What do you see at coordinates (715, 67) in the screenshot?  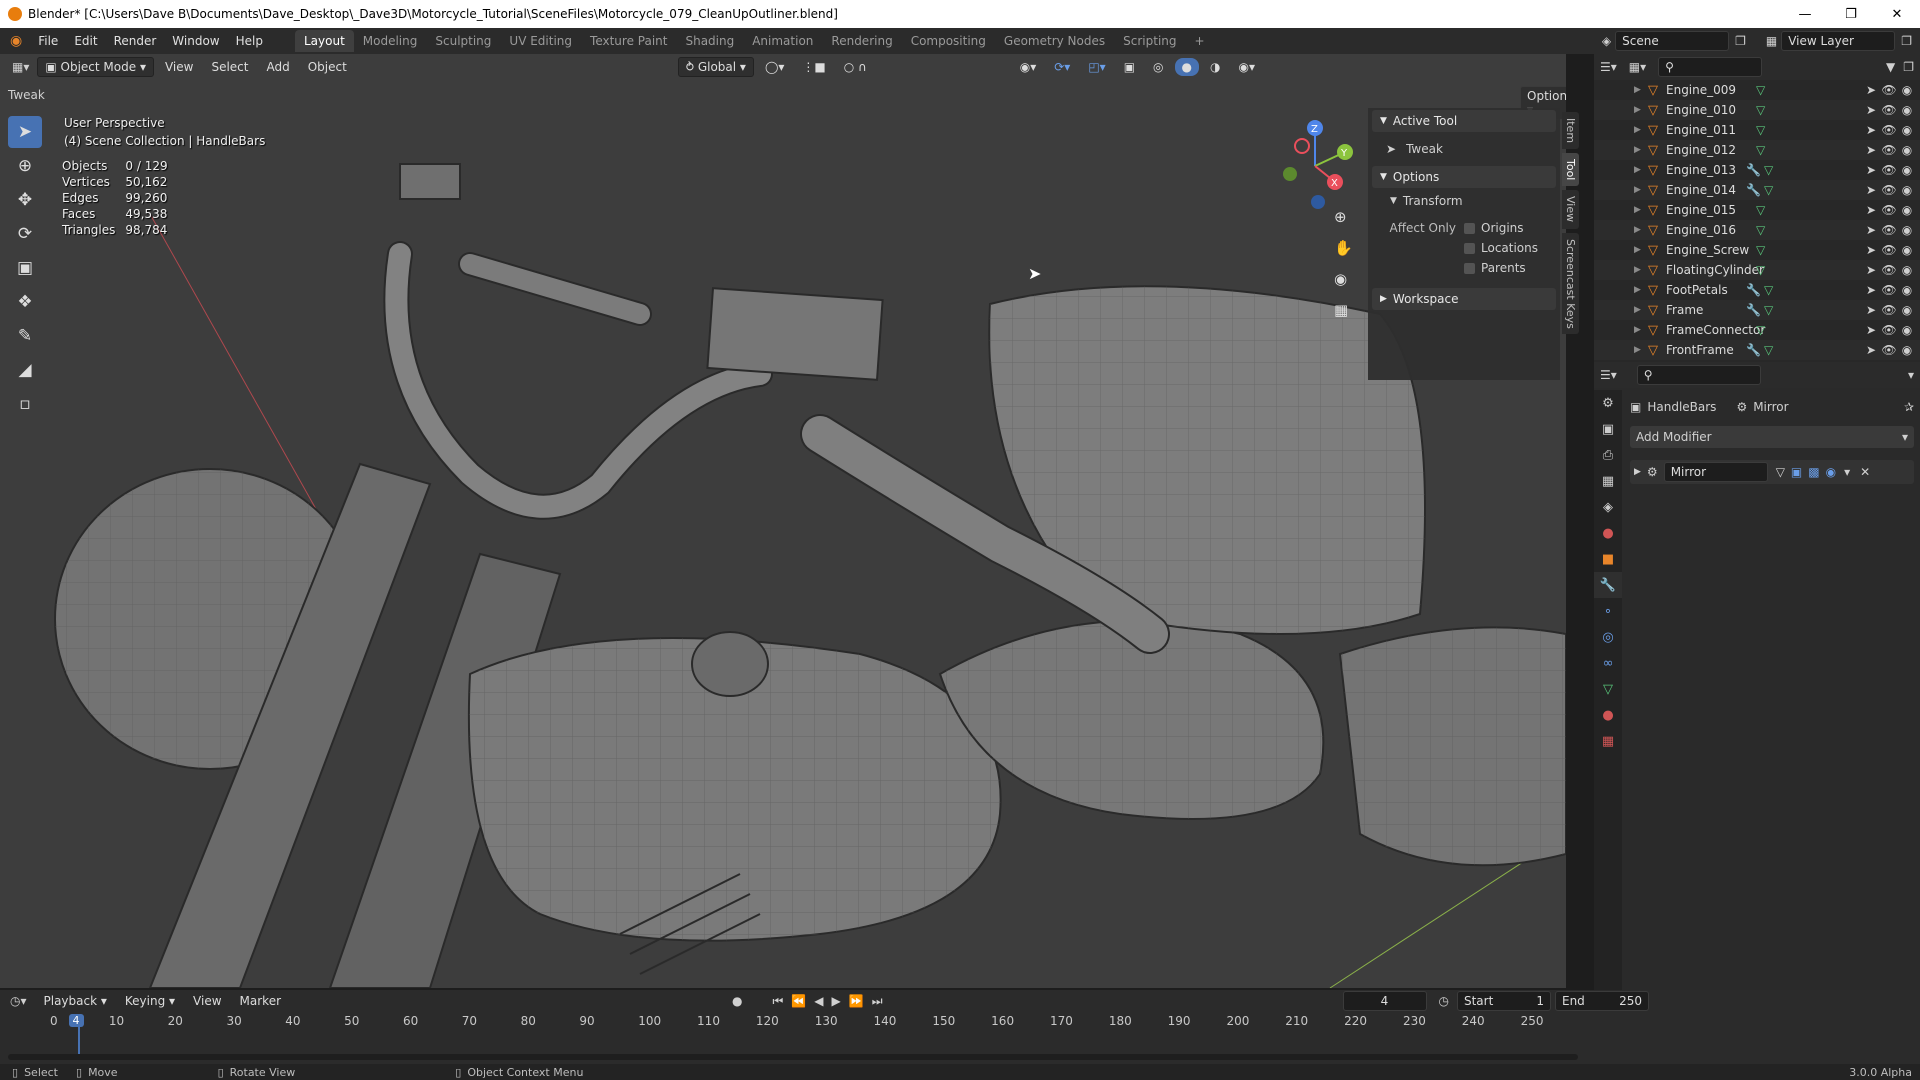 I see `orientation-selector: ⥁ Global ▾` at bounding box center [715, 67].